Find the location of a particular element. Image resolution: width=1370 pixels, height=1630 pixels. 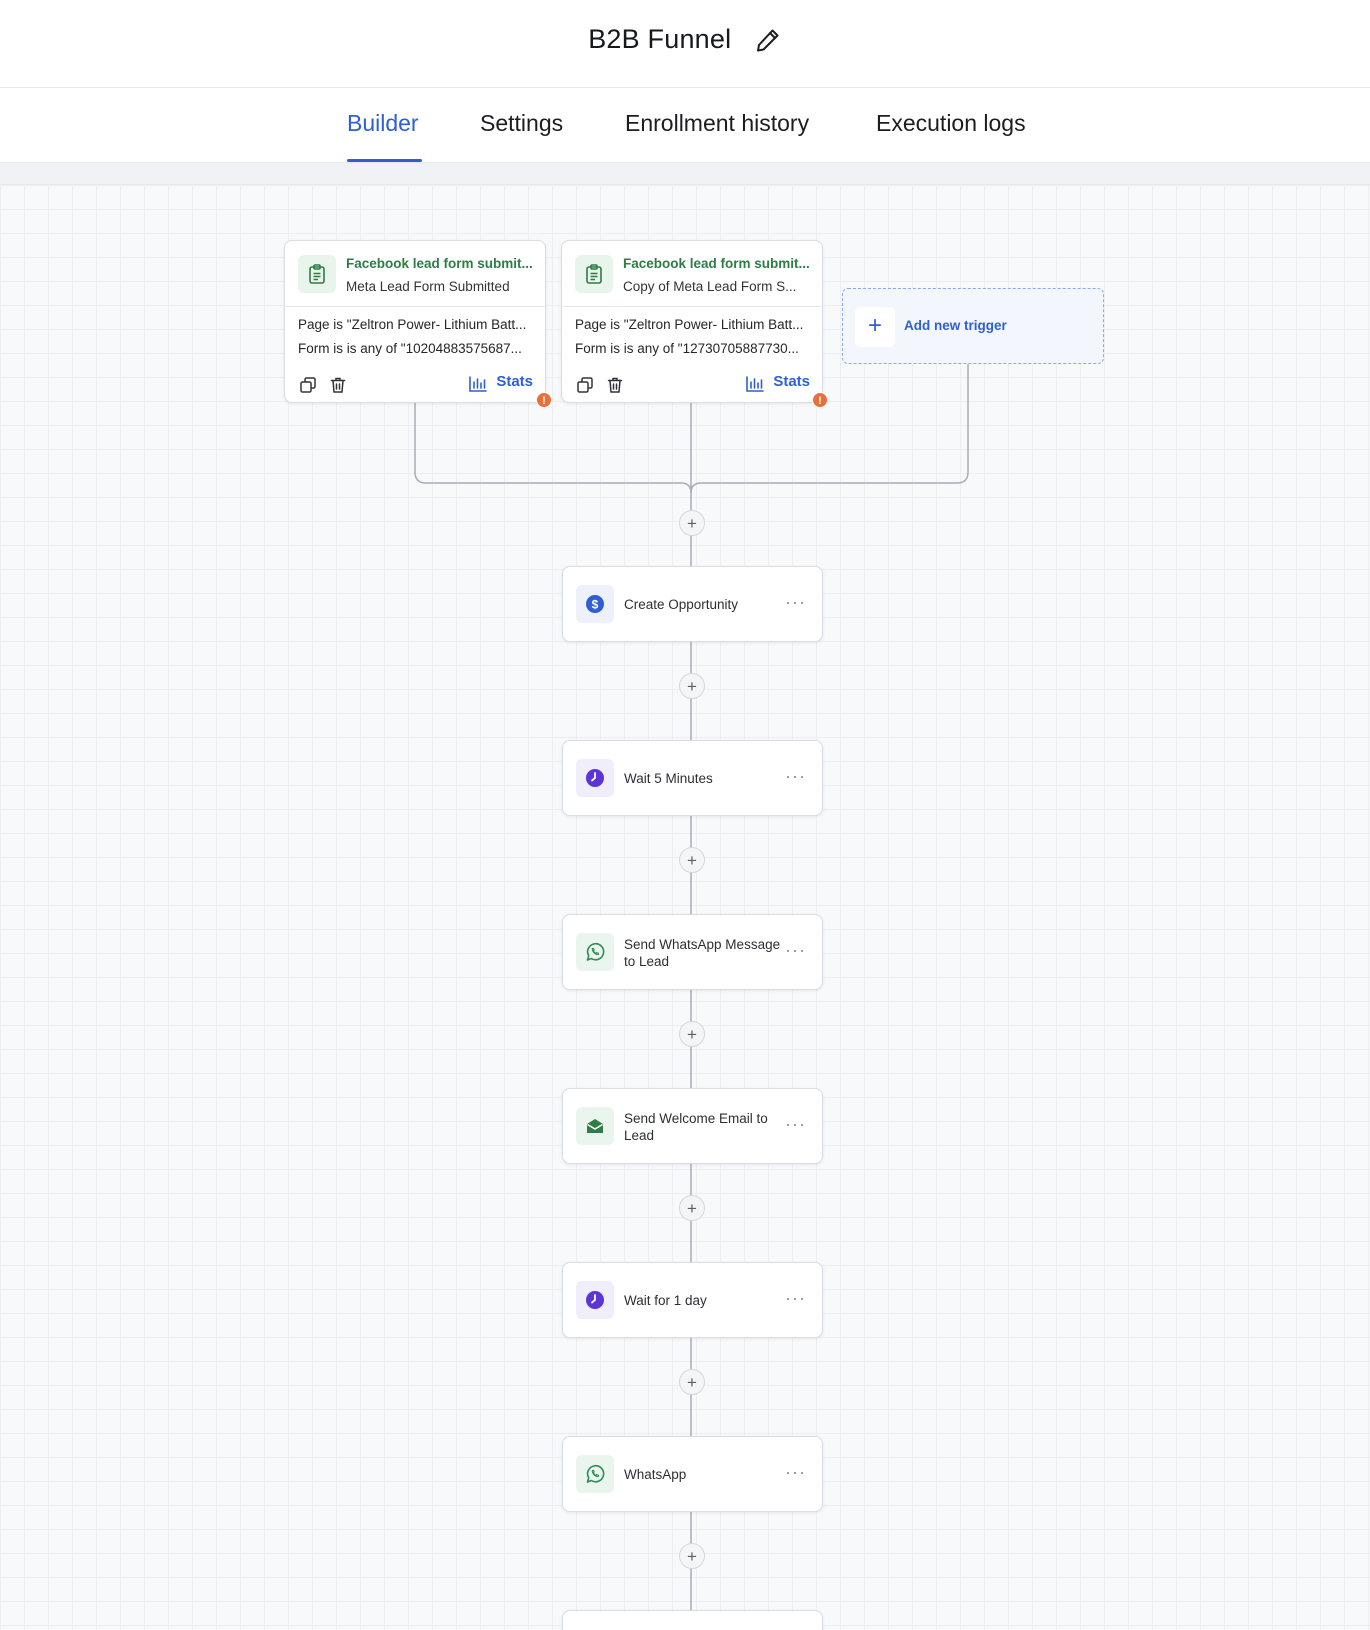

action-card-wait-1-day: Wait for 1 day ··· is located at coordinates (692, 1300).